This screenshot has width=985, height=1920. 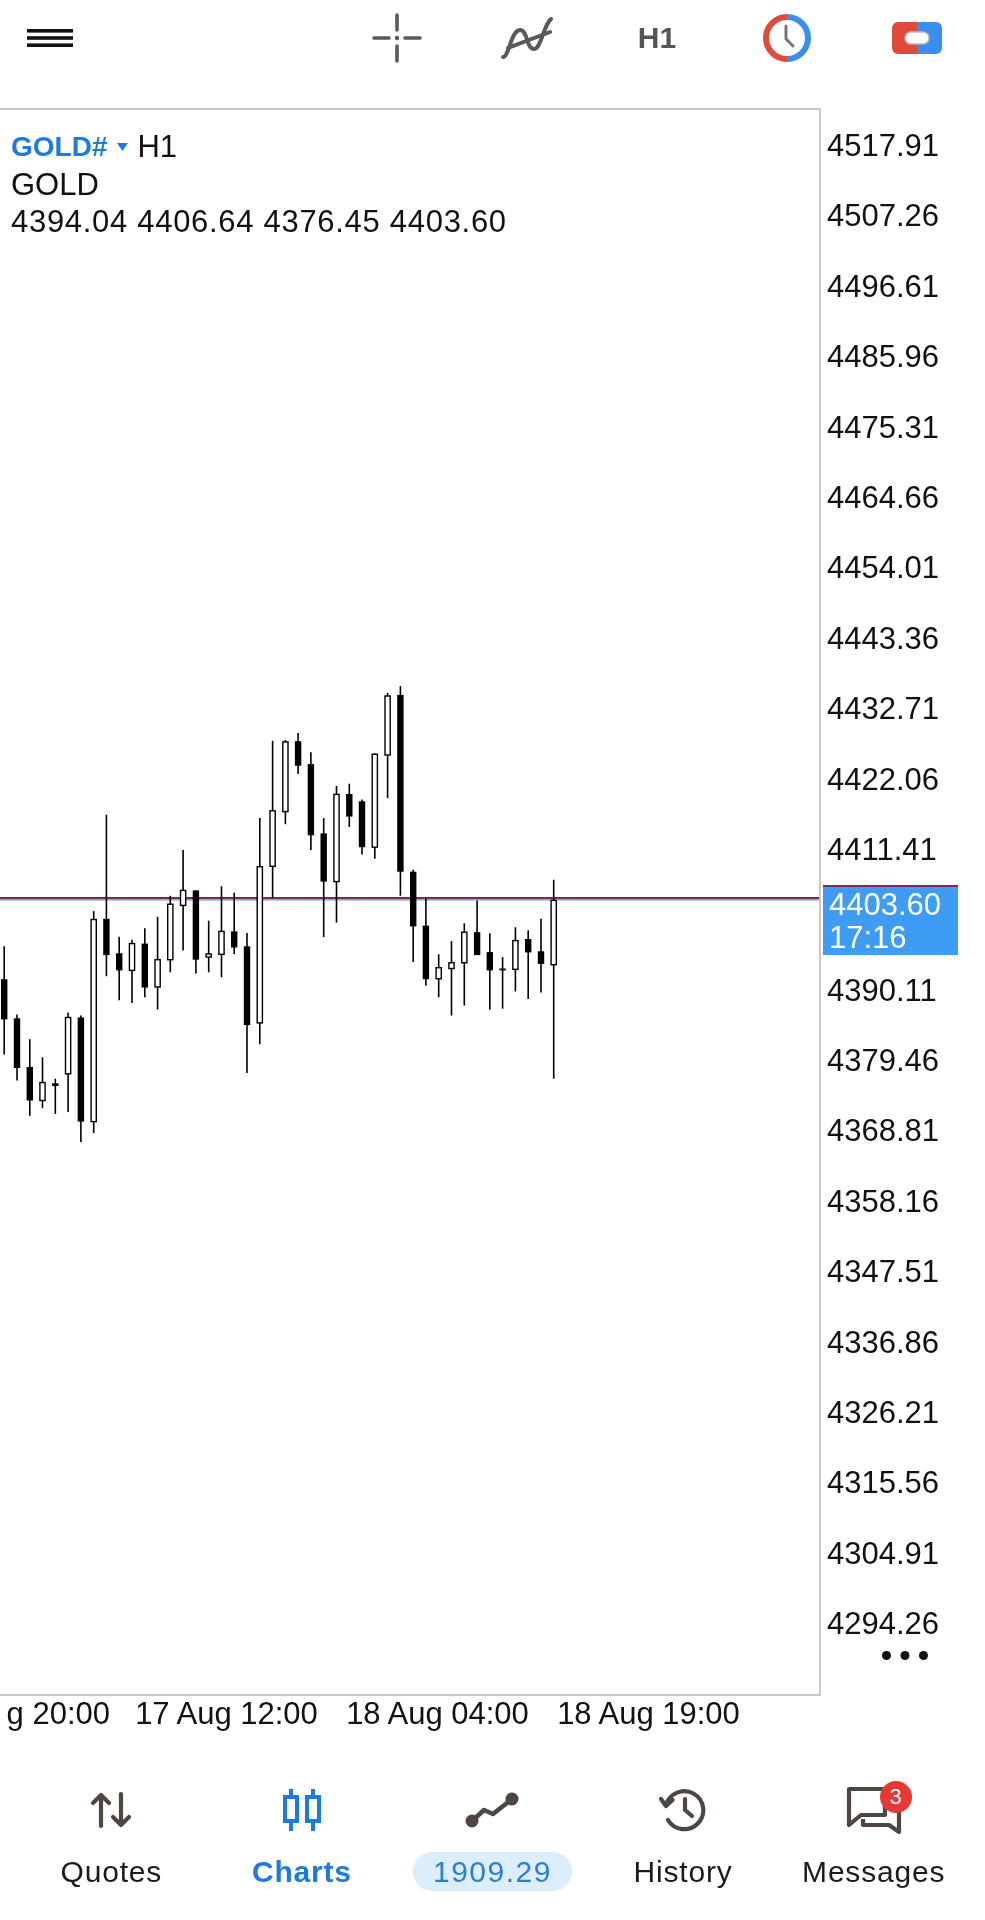 I want to click on balance-value: 1909.29, so click(x=492, y=1871).